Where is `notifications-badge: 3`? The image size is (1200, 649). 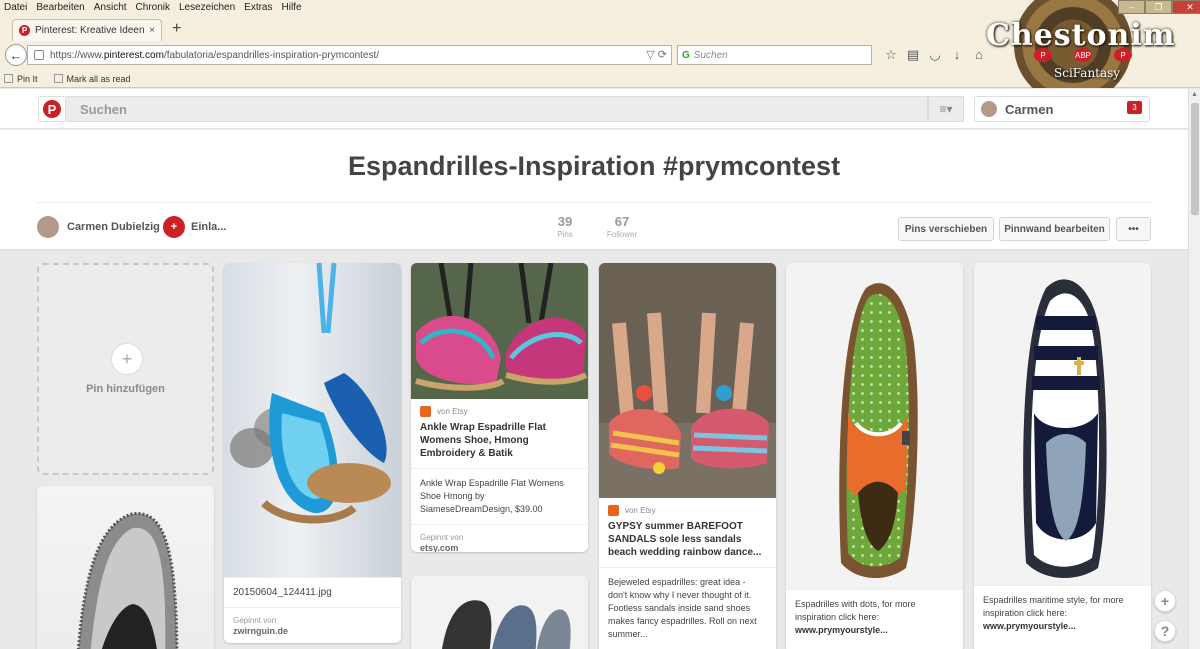
notifications-badge: 3 is located at coordinates (1134, 107).